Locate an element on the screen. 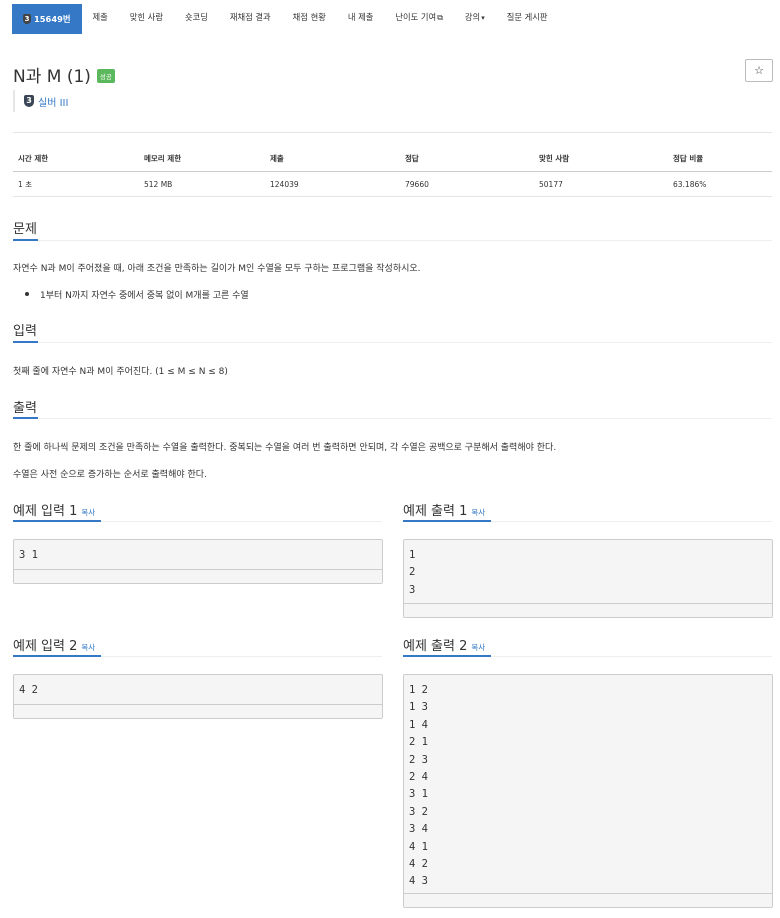 The width and height of the screenshot is (780, 918). tab-problem-number: 3 15649번 is located at coordinates (47, 18).